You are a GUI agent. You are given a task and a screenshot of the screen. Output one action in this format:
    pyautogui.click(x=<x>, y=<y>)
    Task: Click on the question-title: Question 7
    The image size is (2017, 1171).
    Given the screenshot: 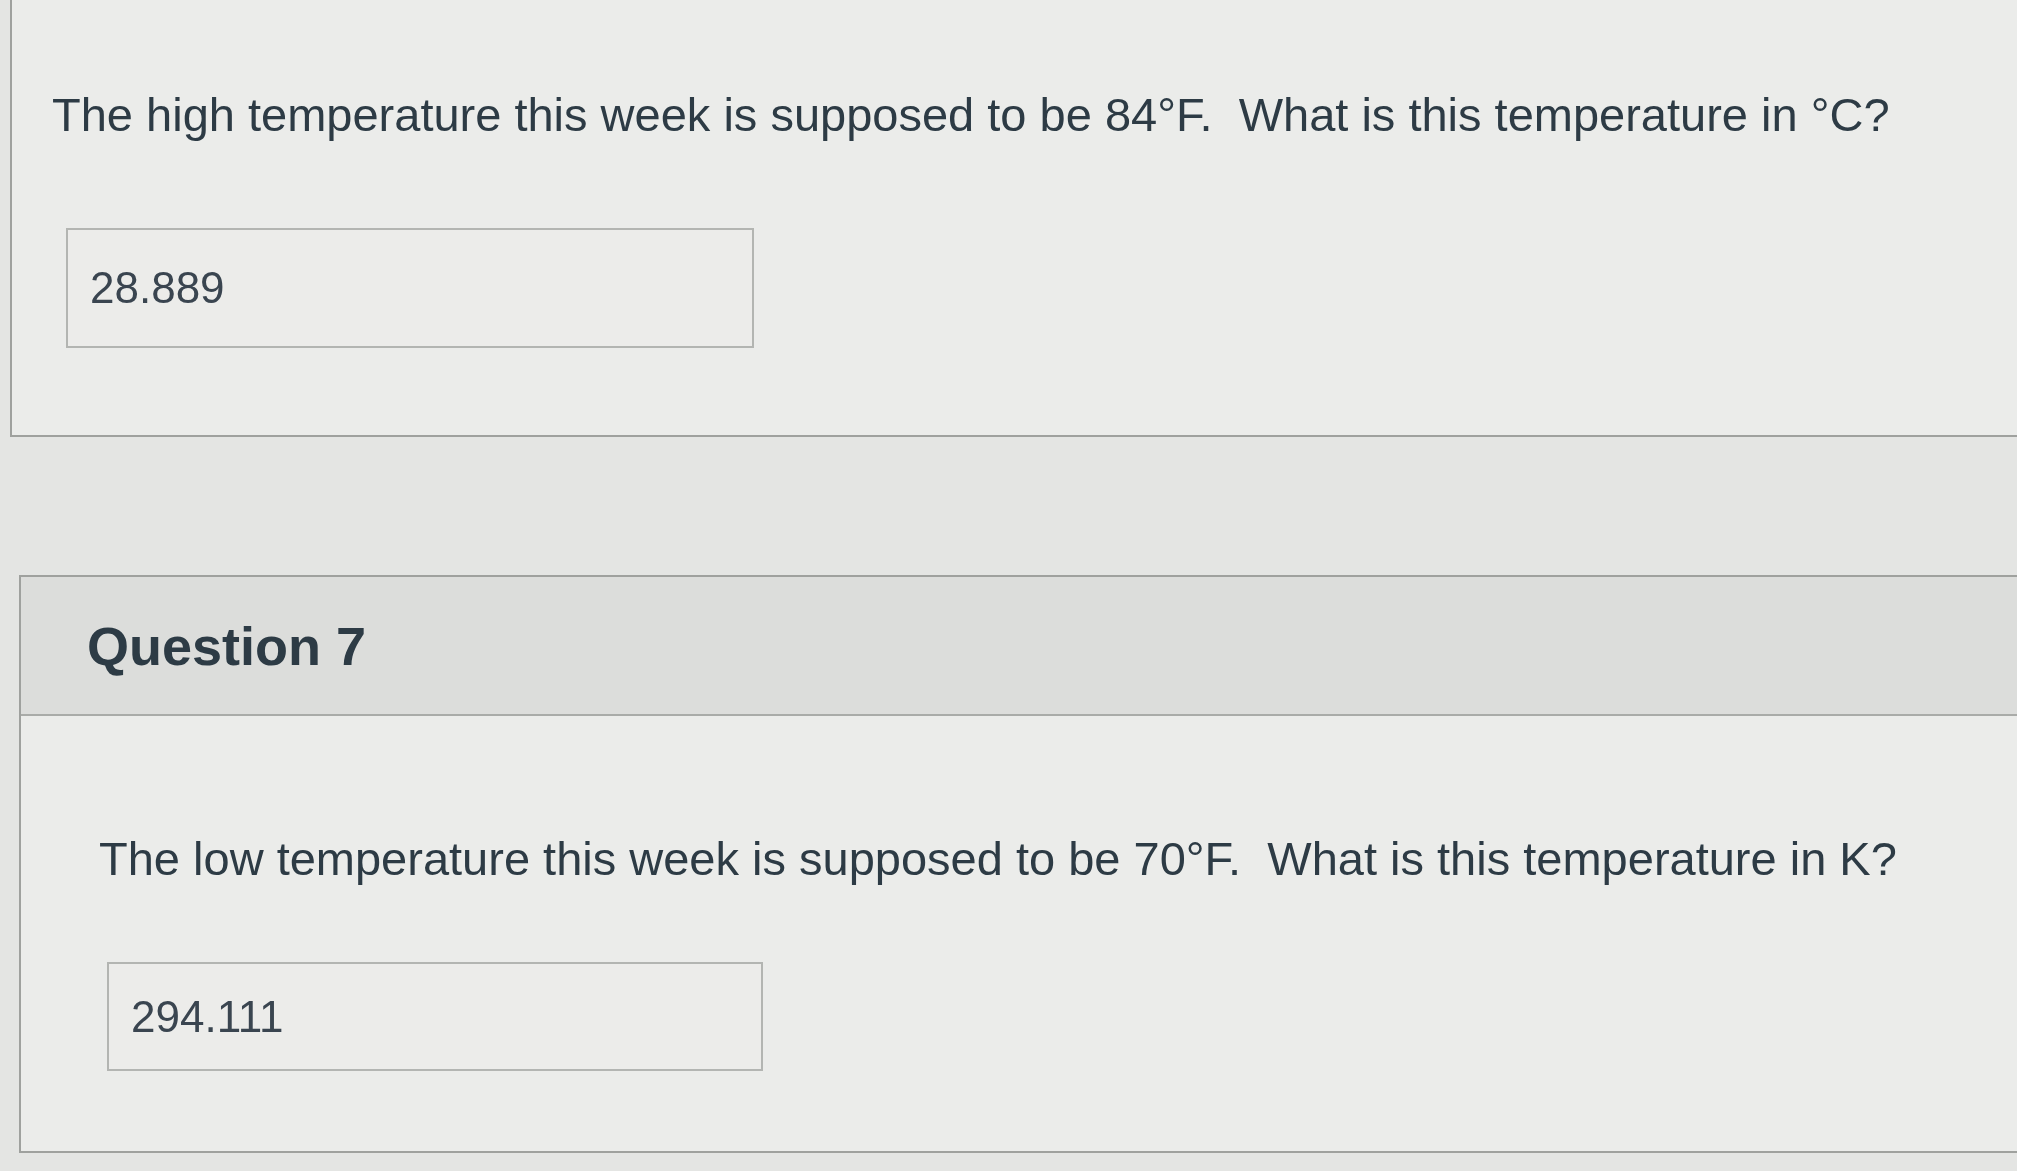 What is the action you would take?
    pyautogui.click(x=227, y=645)
    